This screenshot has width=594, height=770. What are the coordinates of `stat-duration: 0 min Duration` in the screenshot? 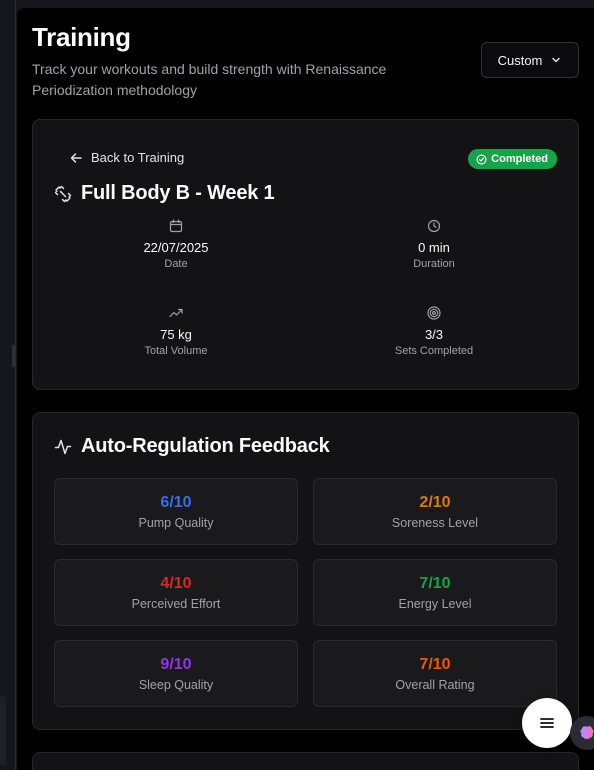 It's located at (434, 244).